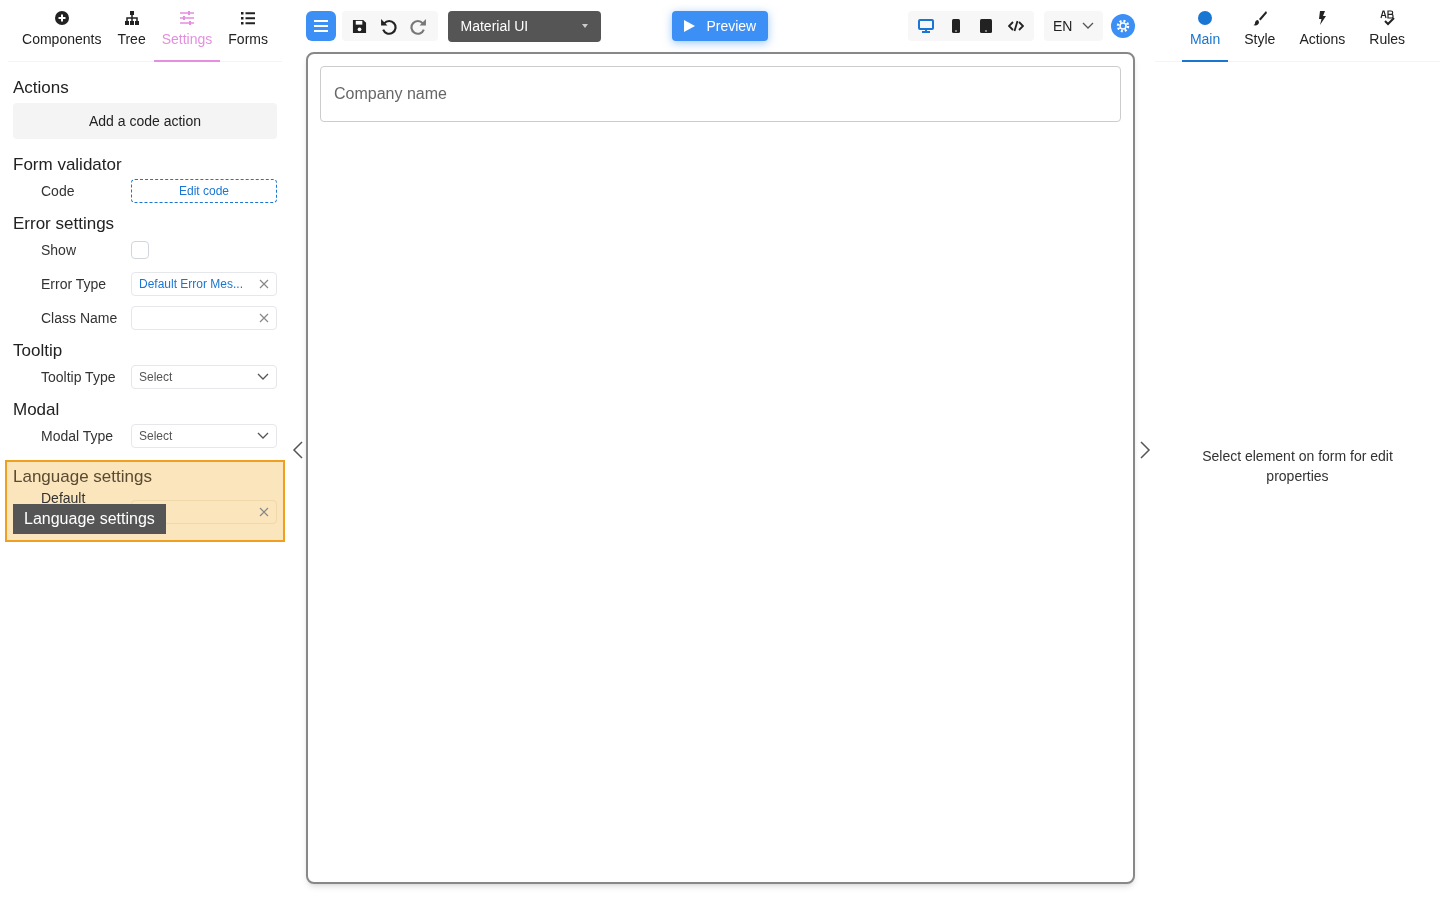 This screenshot has width=1440, height=900. I want to click on section-title: Language settings, so click(83, 477).